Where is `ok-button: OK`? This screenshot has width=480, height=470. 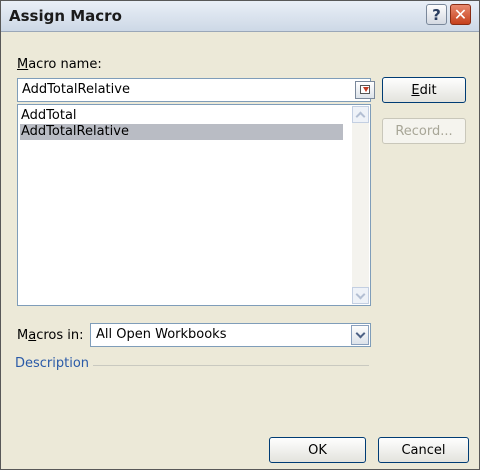 ok-button: OK is located at coordinates (317, 450).